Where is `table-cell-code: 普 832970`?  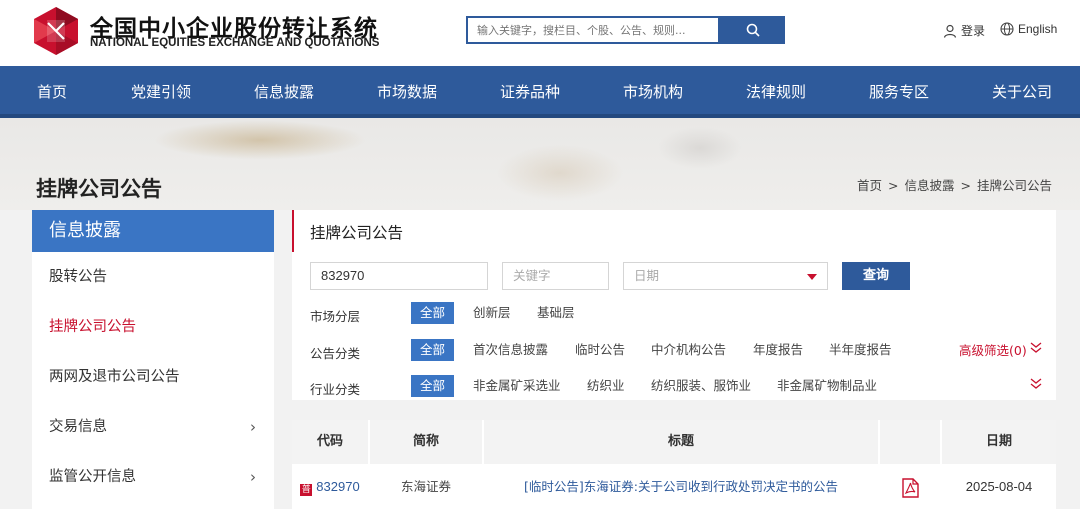
table-cell-code: 普 832970 is located at coordinates (330, 486).